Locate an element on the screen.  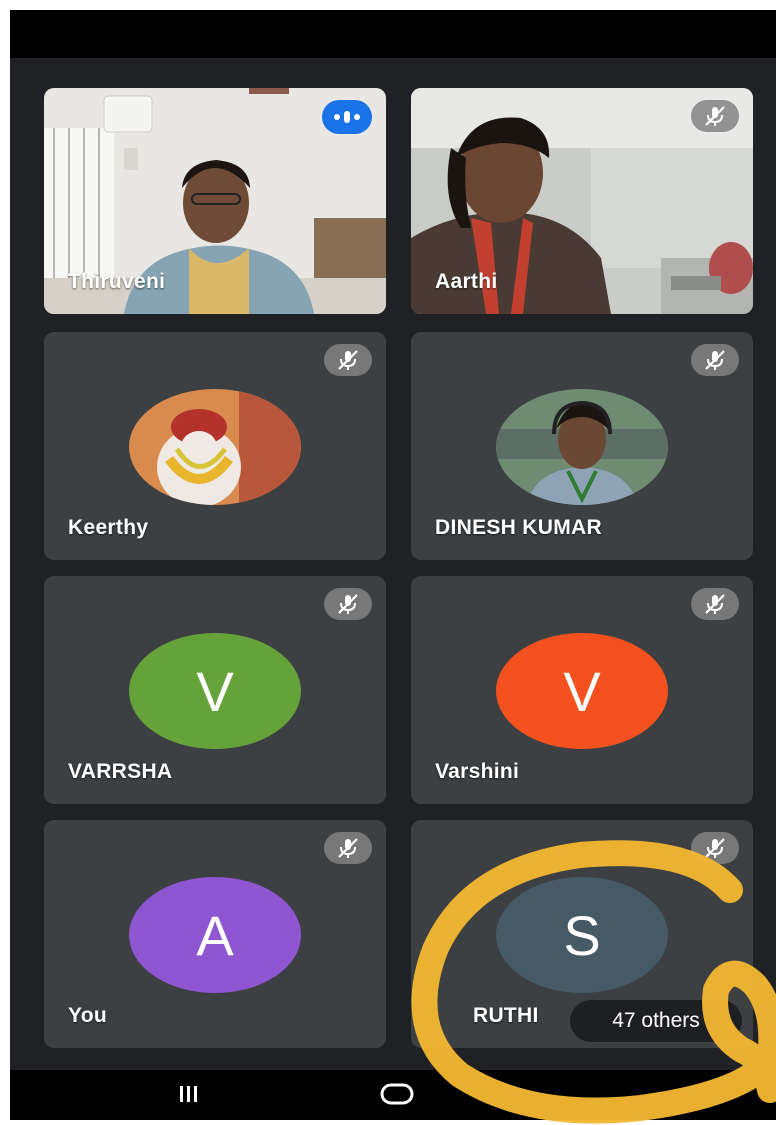
avatar: A is located at coordinates (215, 935).